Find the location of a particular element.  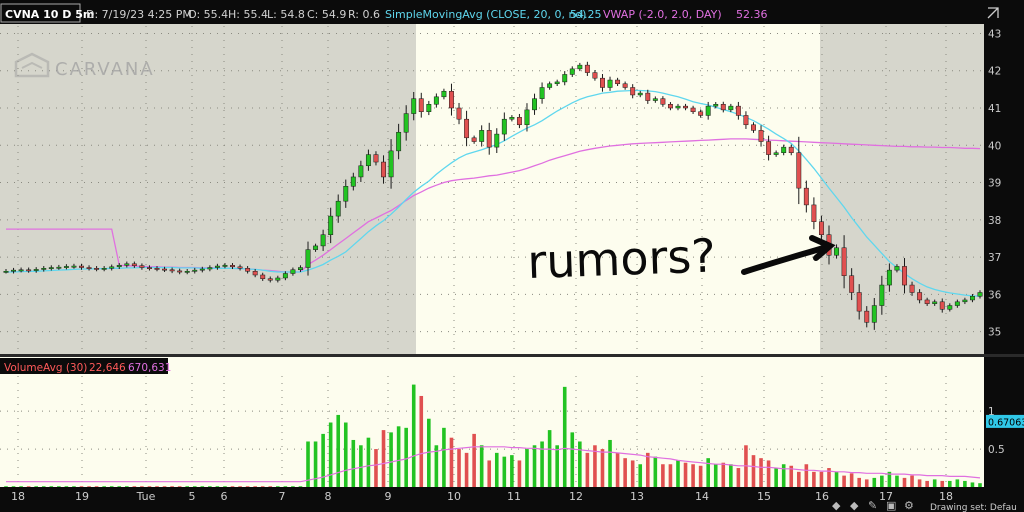

time-tick-label: 13 is located at coordinates (637, 496).